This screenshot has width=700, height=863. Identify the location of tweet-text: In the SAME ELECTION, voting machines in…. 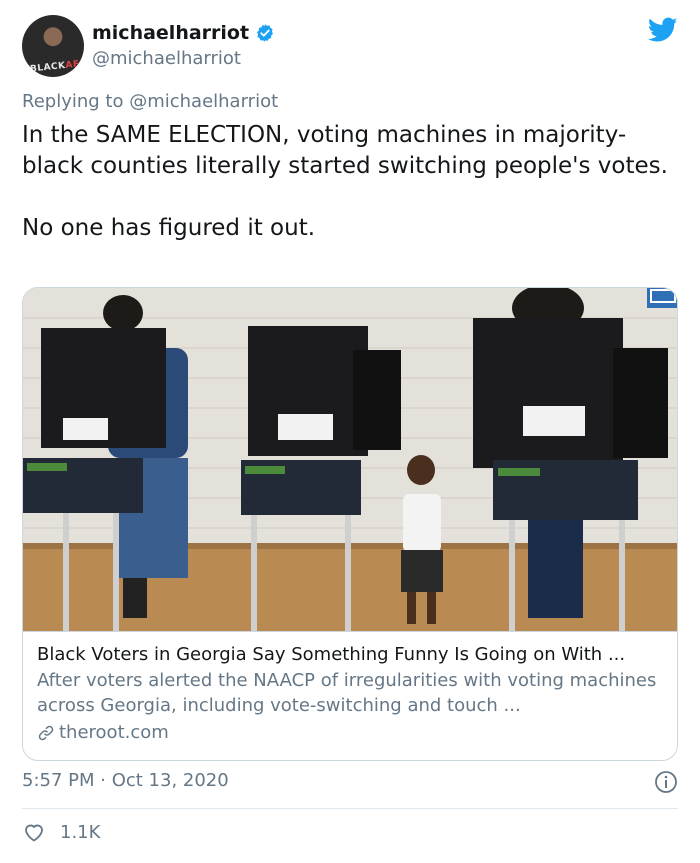
(345, 181).